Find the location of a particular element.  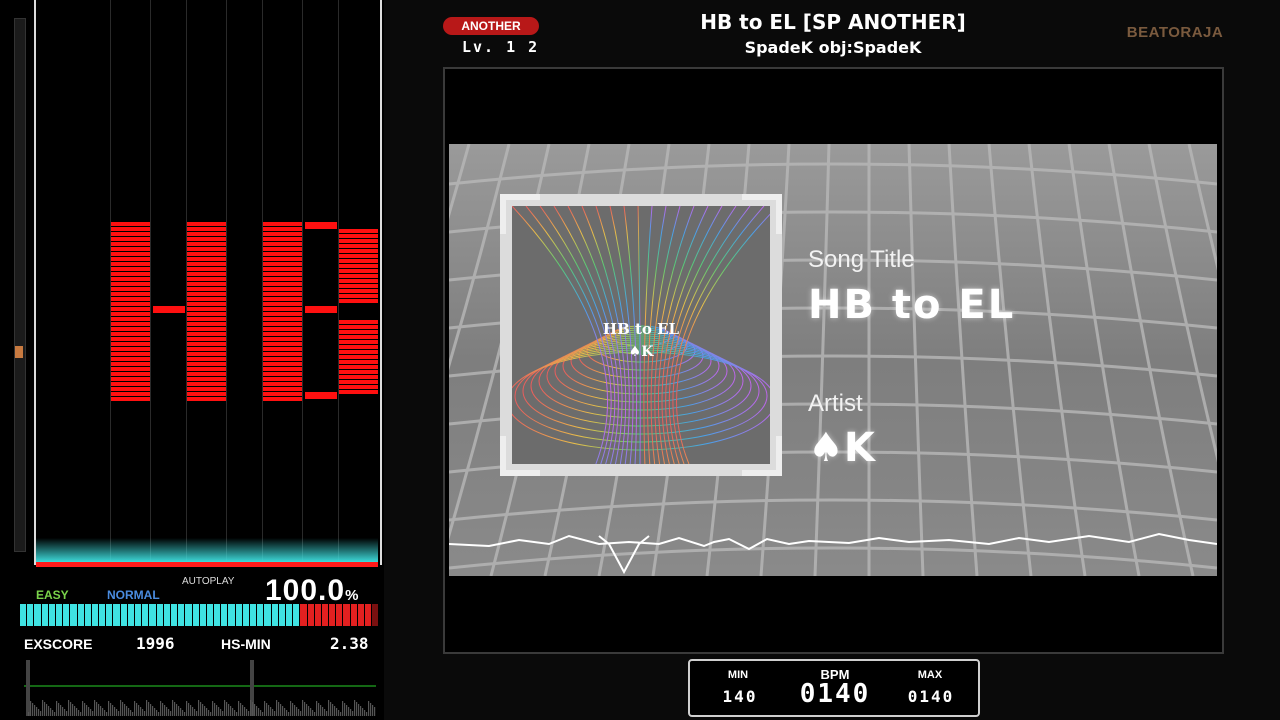

song-title-value: HB to EL is located at coordinates (912, 305).